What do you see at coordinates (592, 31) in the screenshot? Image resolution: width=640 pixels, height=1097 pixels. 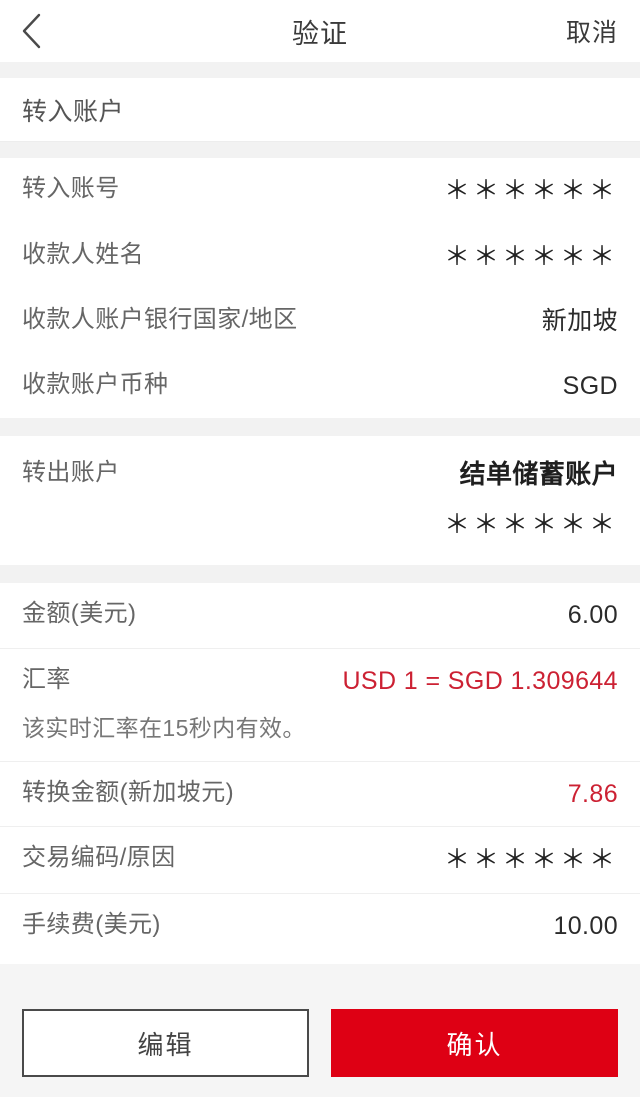 I see `cancel-button: 取消` at bounding box center [592, 31].